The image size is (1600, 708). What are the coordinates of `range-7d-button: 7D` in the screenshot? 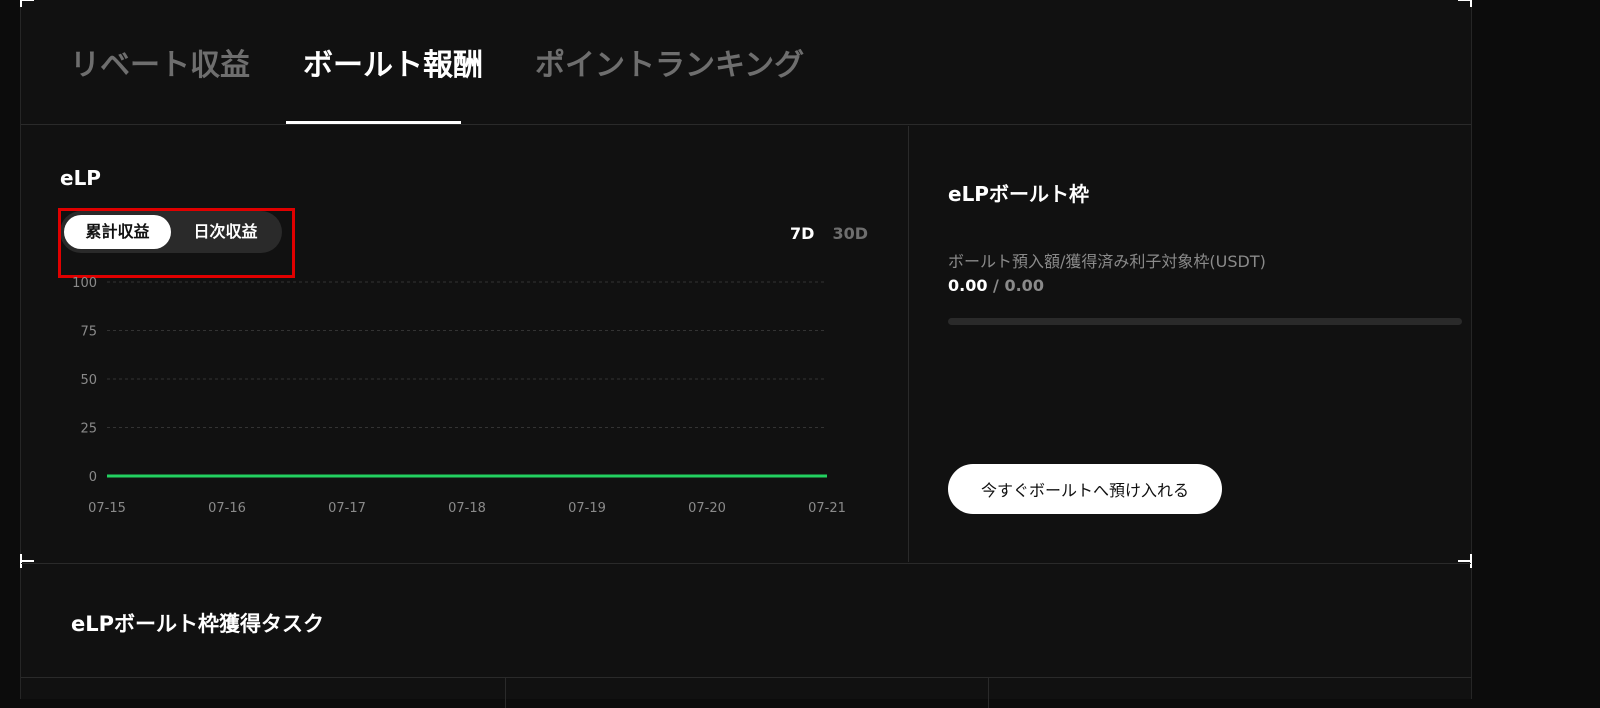 It's located at (802, 233).